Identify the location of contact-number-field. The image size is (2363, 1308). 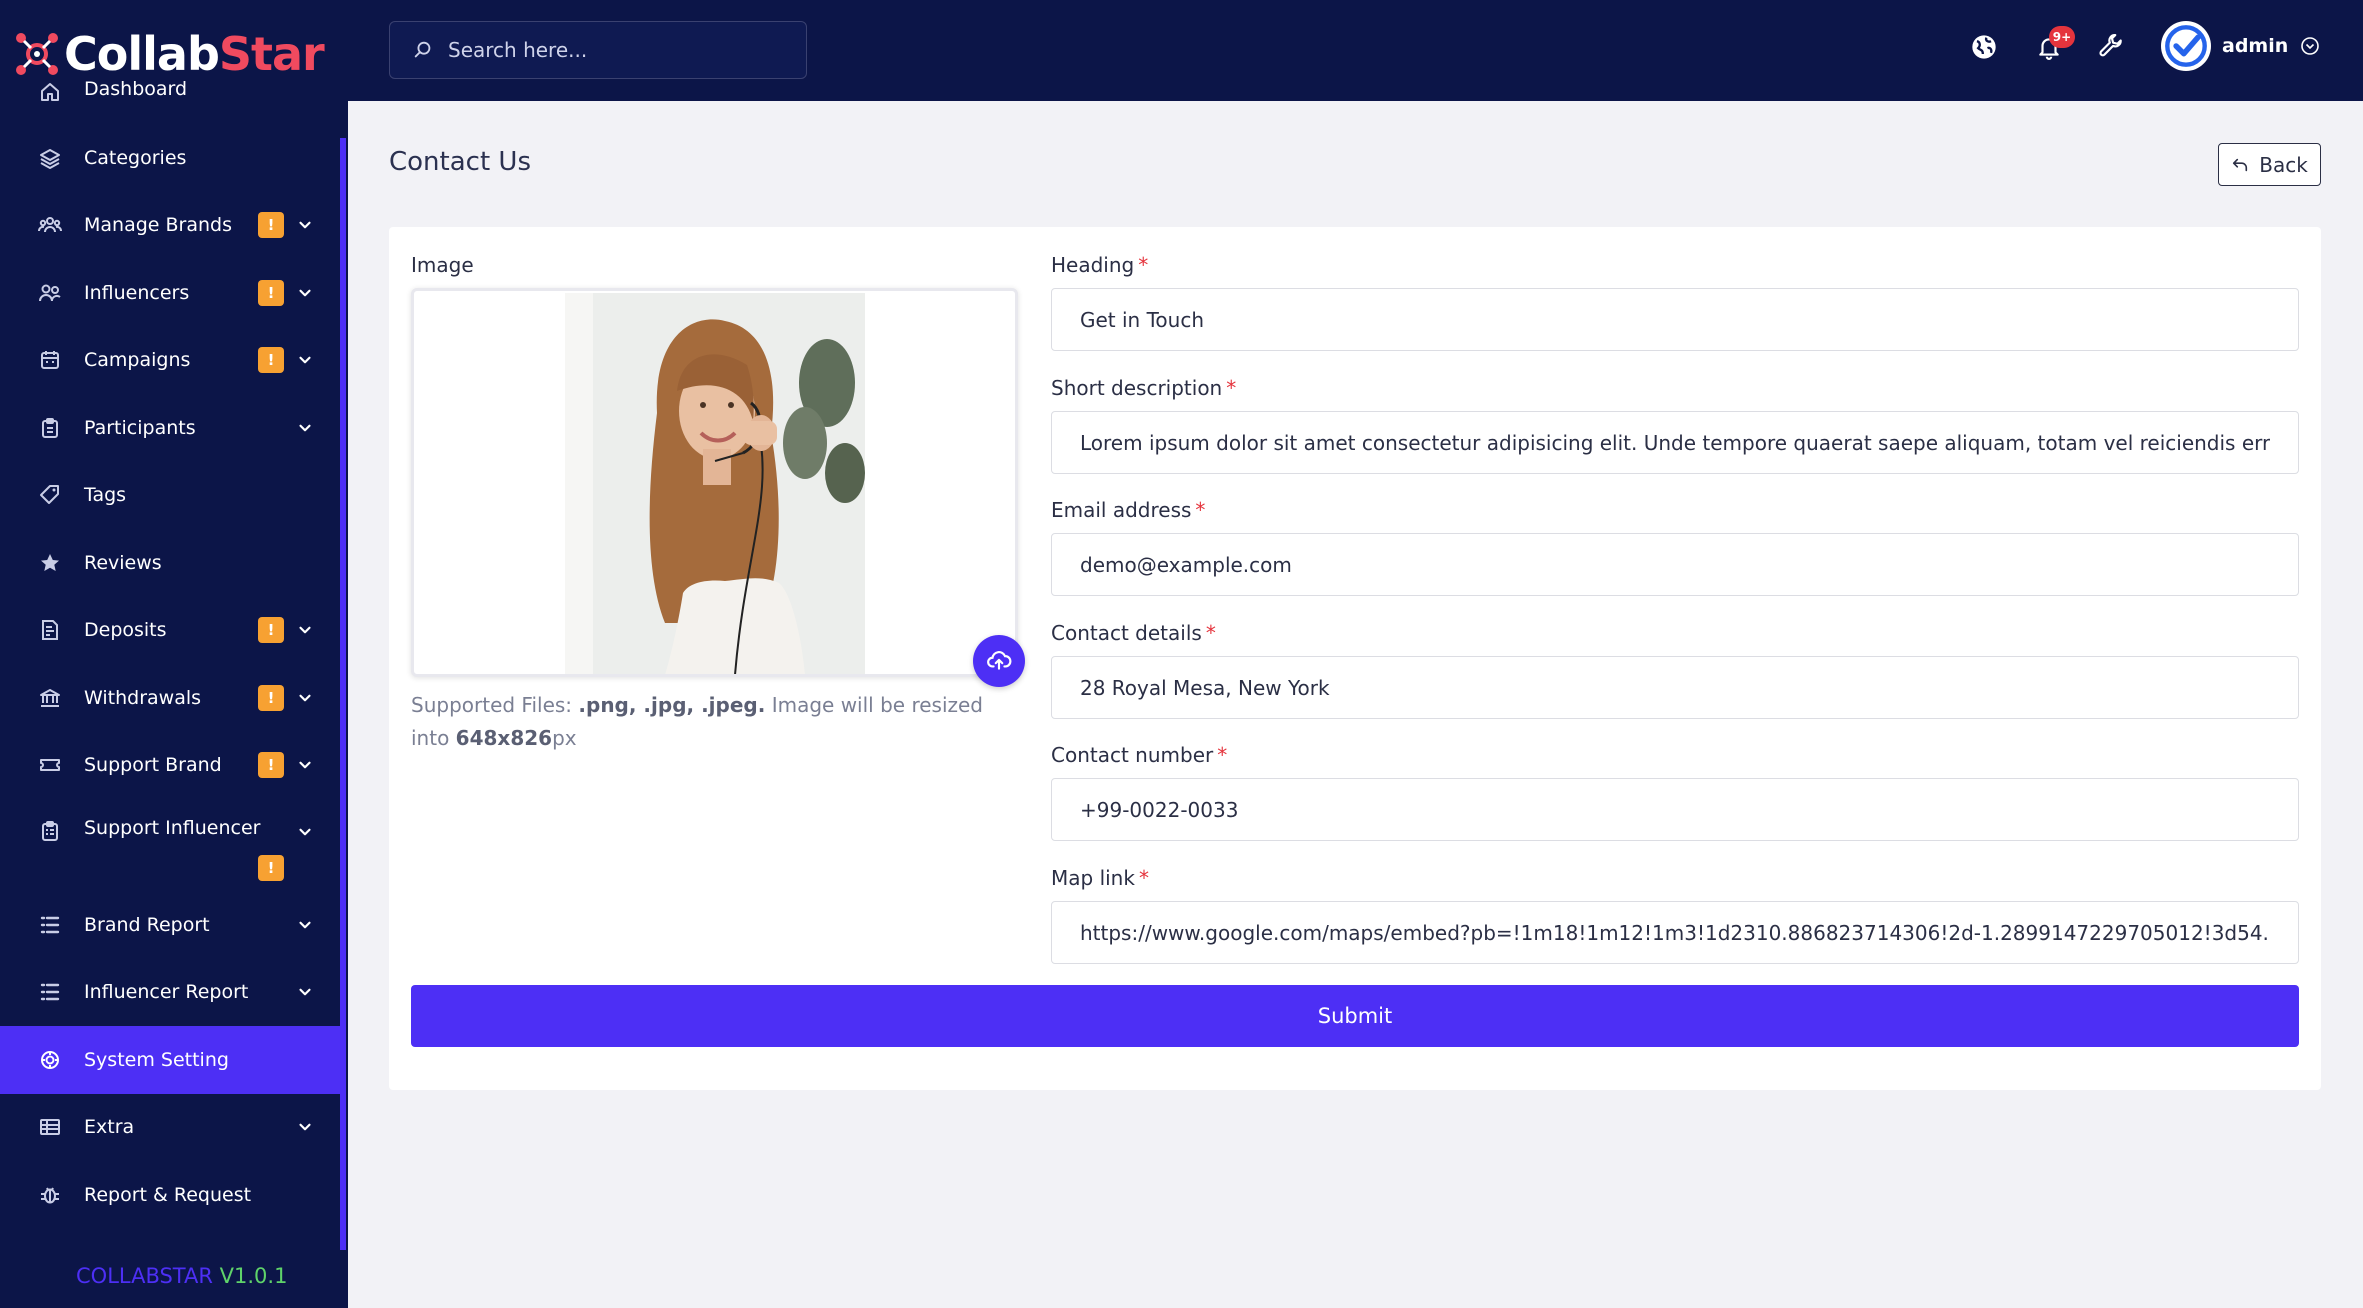
(1675, 809).